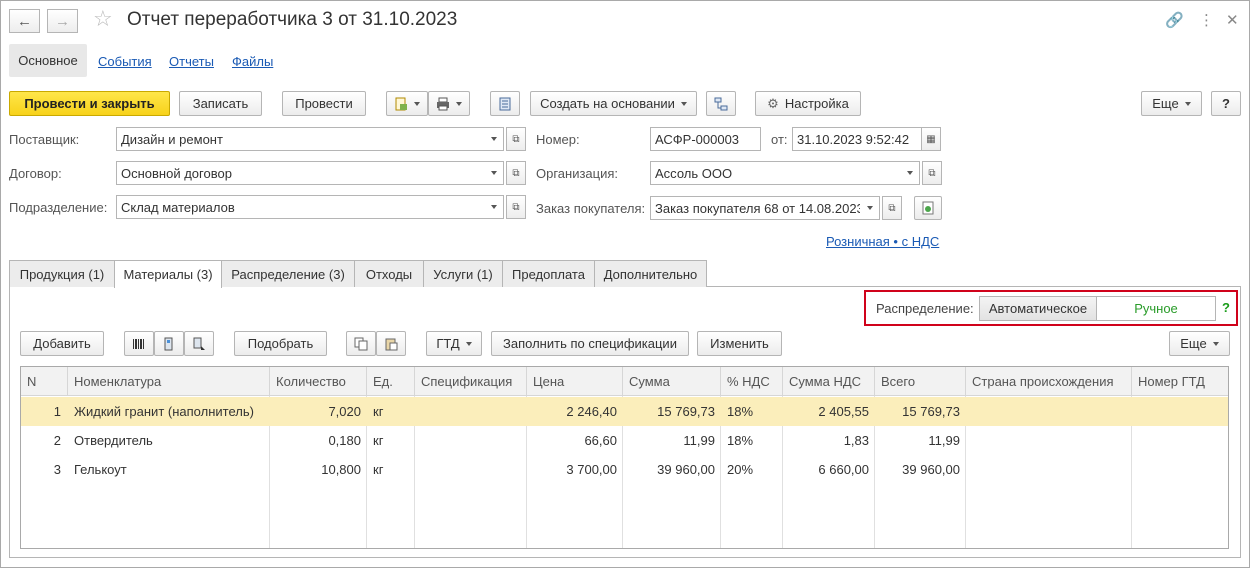  Describe the element at coordinates (391, 343) in the screenshot. I see `paste-rows-button` at that location.